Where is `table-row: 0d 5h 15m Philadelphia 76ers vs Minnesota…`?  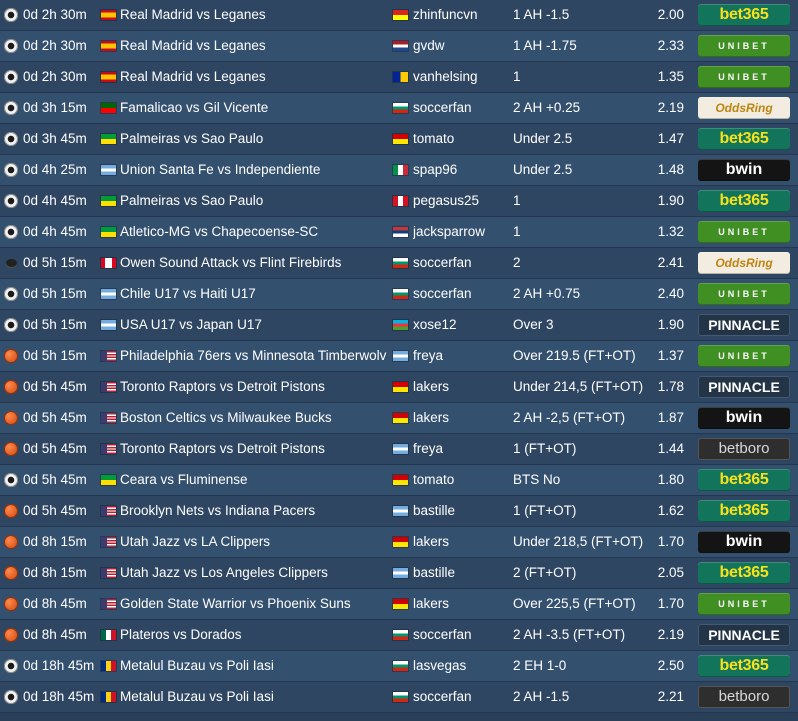 table-row: 0d 5h 15m Philadelphia 76ers vs Minnesota… is located at coordinates (399, 356).